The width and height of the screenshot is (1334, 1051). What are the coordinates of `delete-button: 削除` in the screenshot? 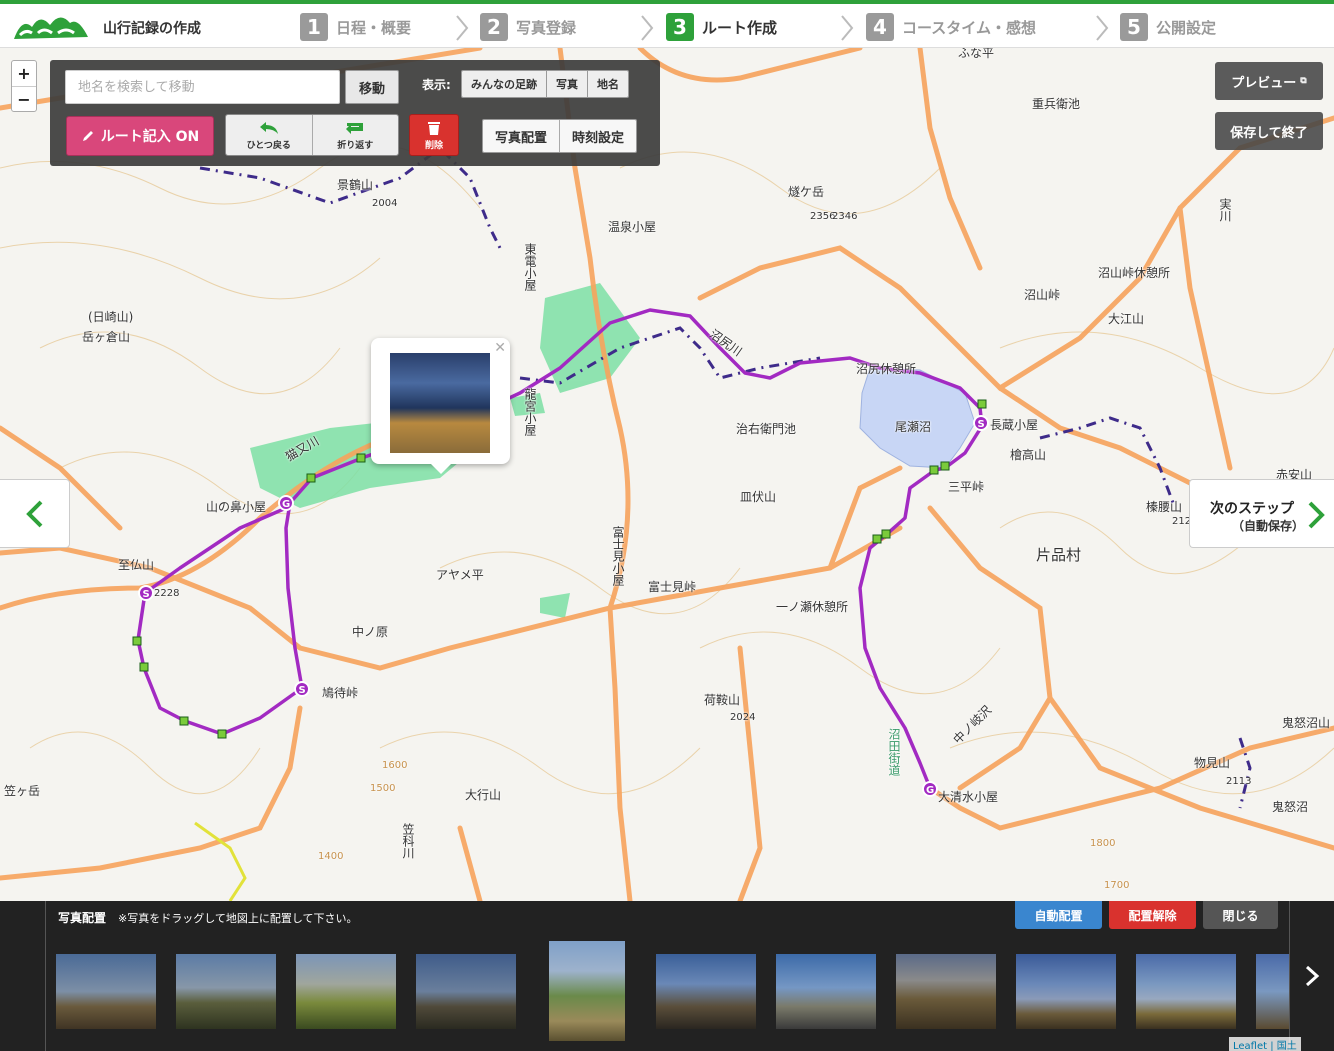 It's located at (434, 135).